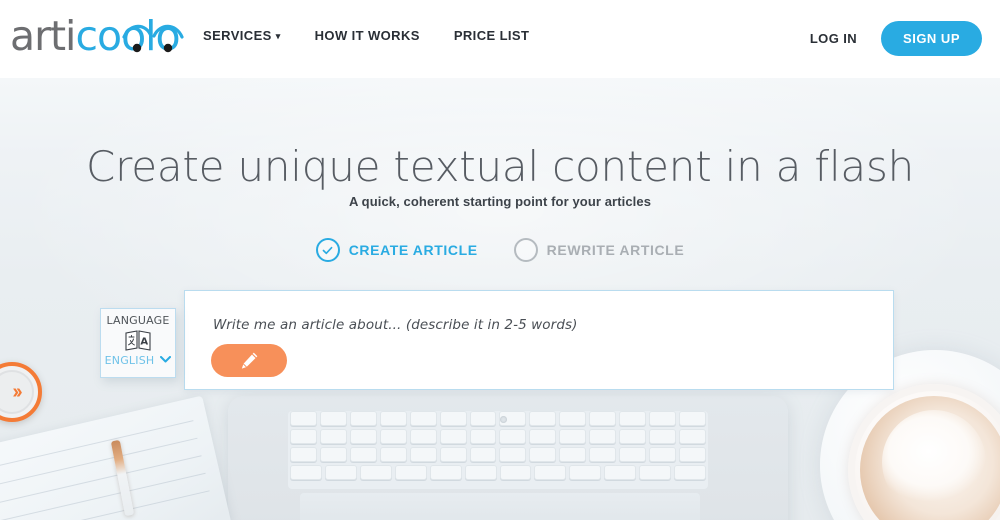 This screenshot has height=520, width=1000. I want to click on pencil-icon, so click(249, 360).